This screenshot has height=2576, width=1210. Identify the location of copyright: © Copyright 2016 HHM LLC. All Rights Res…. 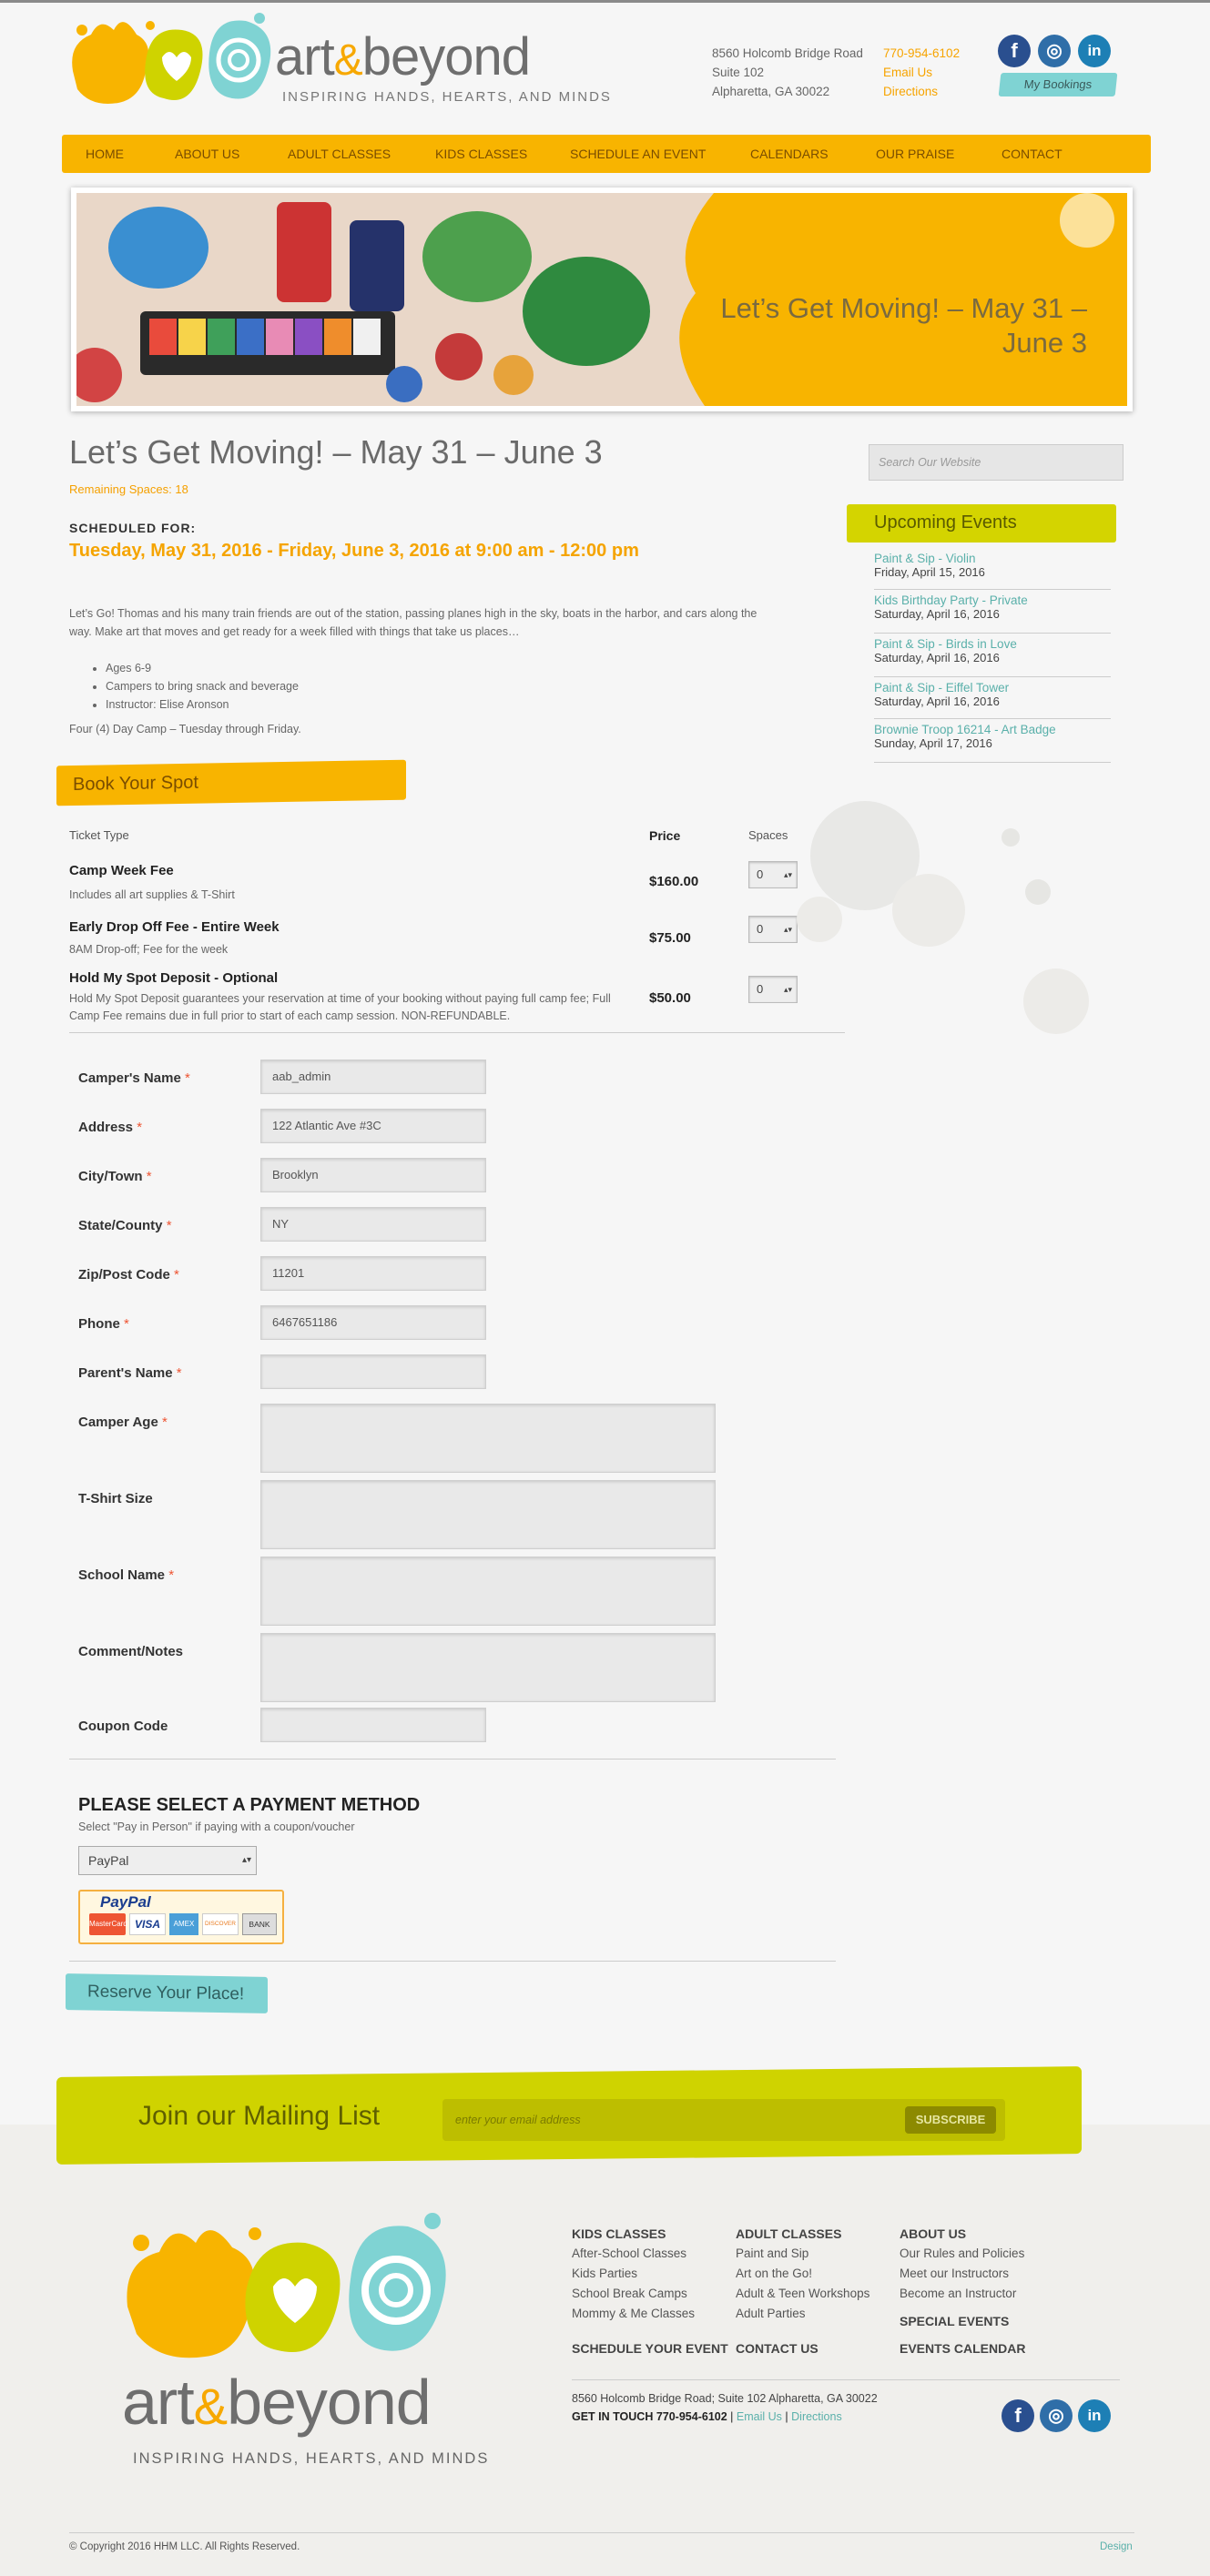
(184, 2546).